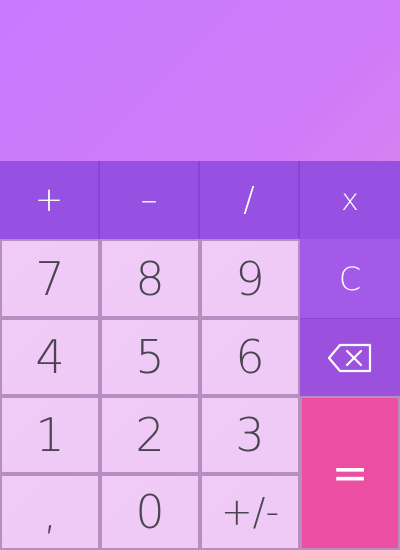 This screenshot has height=550, width=400. I want to click on comma-button: ,, so click(50, 512).